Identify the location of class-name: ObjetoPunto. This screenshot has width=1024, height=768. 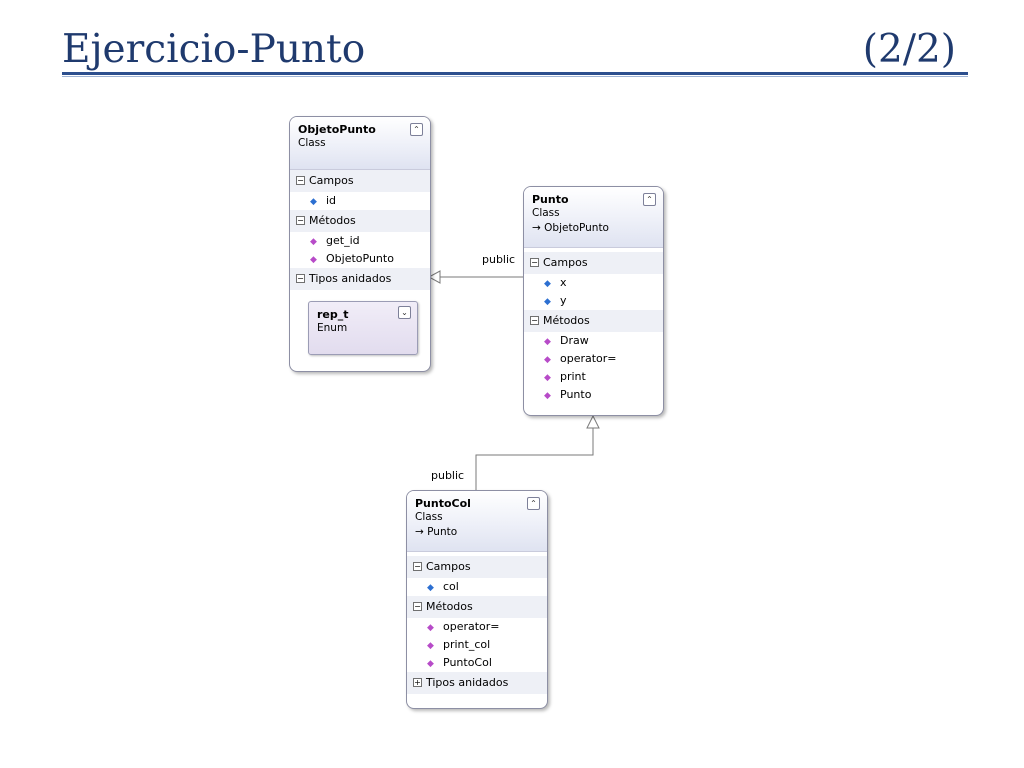
(337, 129).